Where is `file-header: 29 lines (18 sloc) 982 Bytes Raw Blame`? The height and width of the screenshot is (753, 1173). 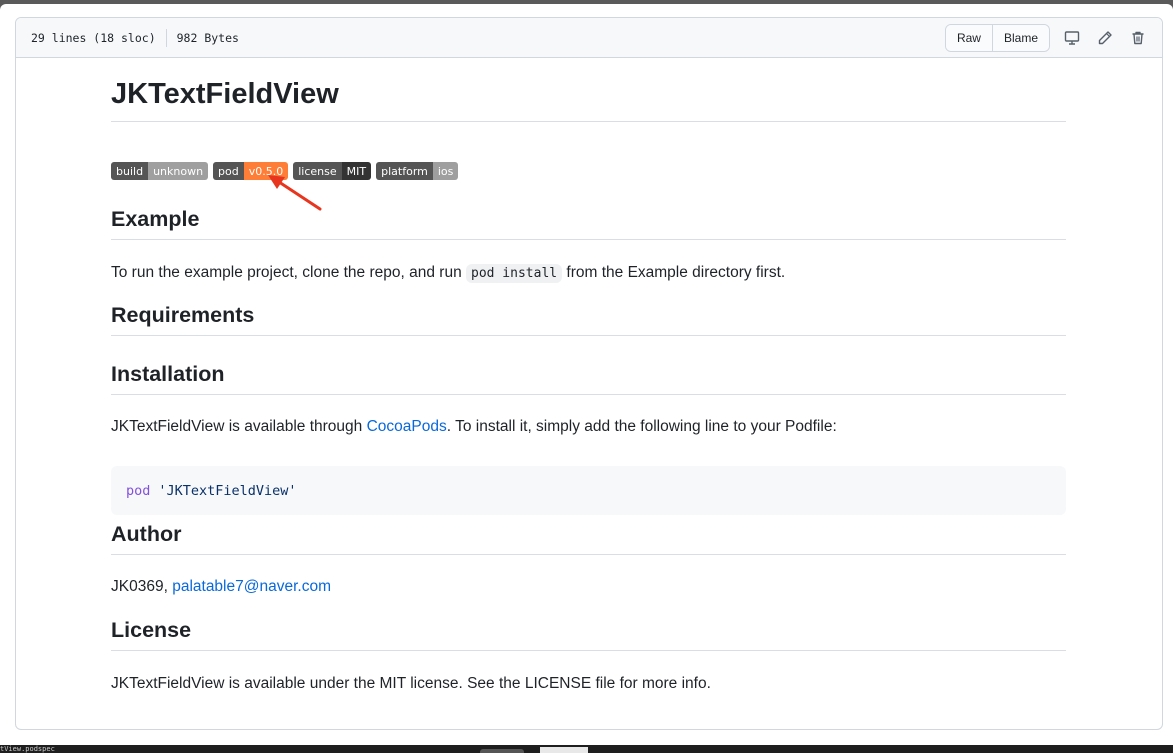 file-header: 29 lines (18 sloc) 982 Bytes Raw Blame is located at coordinates (589, 38).